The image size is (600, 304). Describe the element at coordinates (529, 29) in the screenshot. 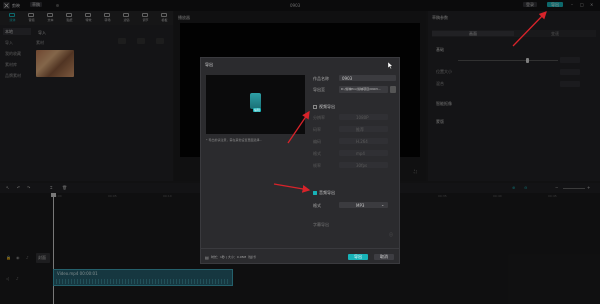

I see `arrow-to-export-top` at that location.